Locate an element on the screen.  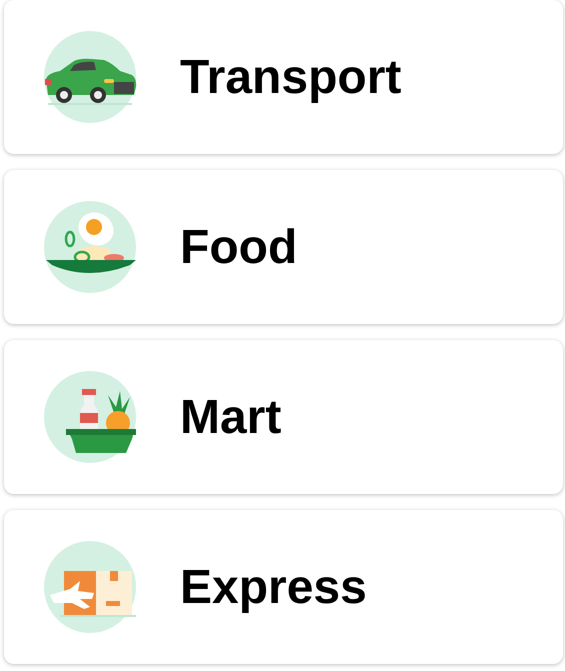
service-label: Express is located at coordinates (273, 587).